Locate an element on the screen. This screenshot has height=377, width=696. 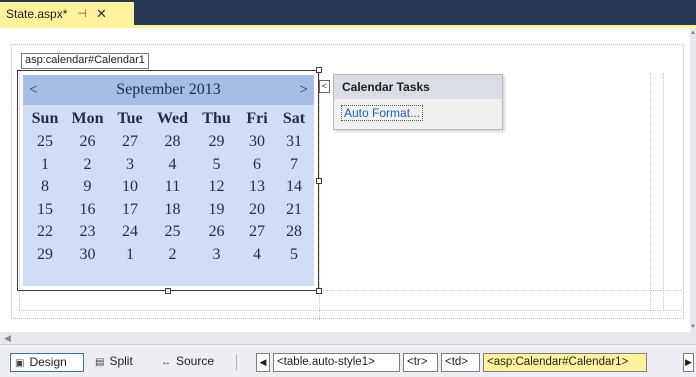
resize-handle-top-right is located at coordinates (319, 70).